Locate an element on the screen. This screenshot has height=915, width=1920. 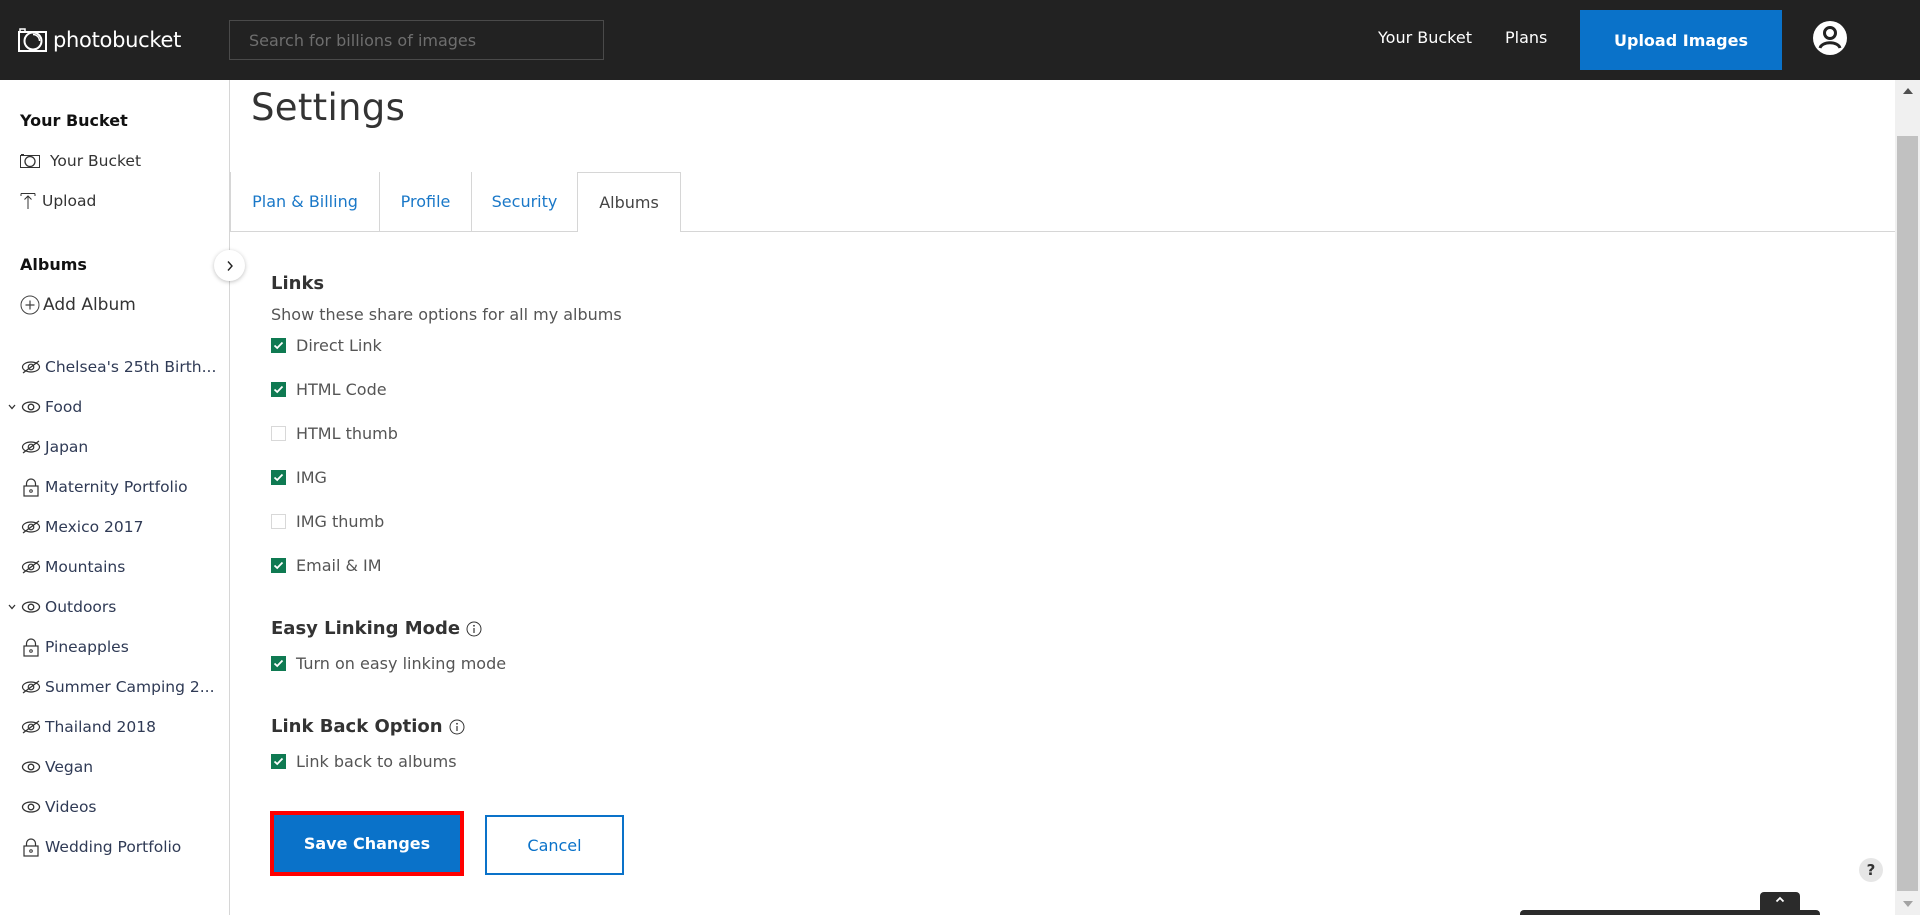
photobucket-logo: photobucket is located at coordinates (99, 40).